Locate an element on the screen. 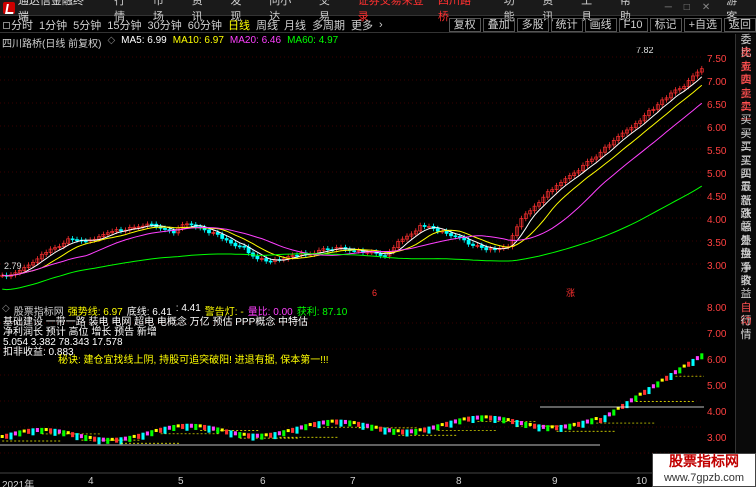 This screenshot has height=487, width=756. period-monthly: 月线 is located at coordinates (295, 25).